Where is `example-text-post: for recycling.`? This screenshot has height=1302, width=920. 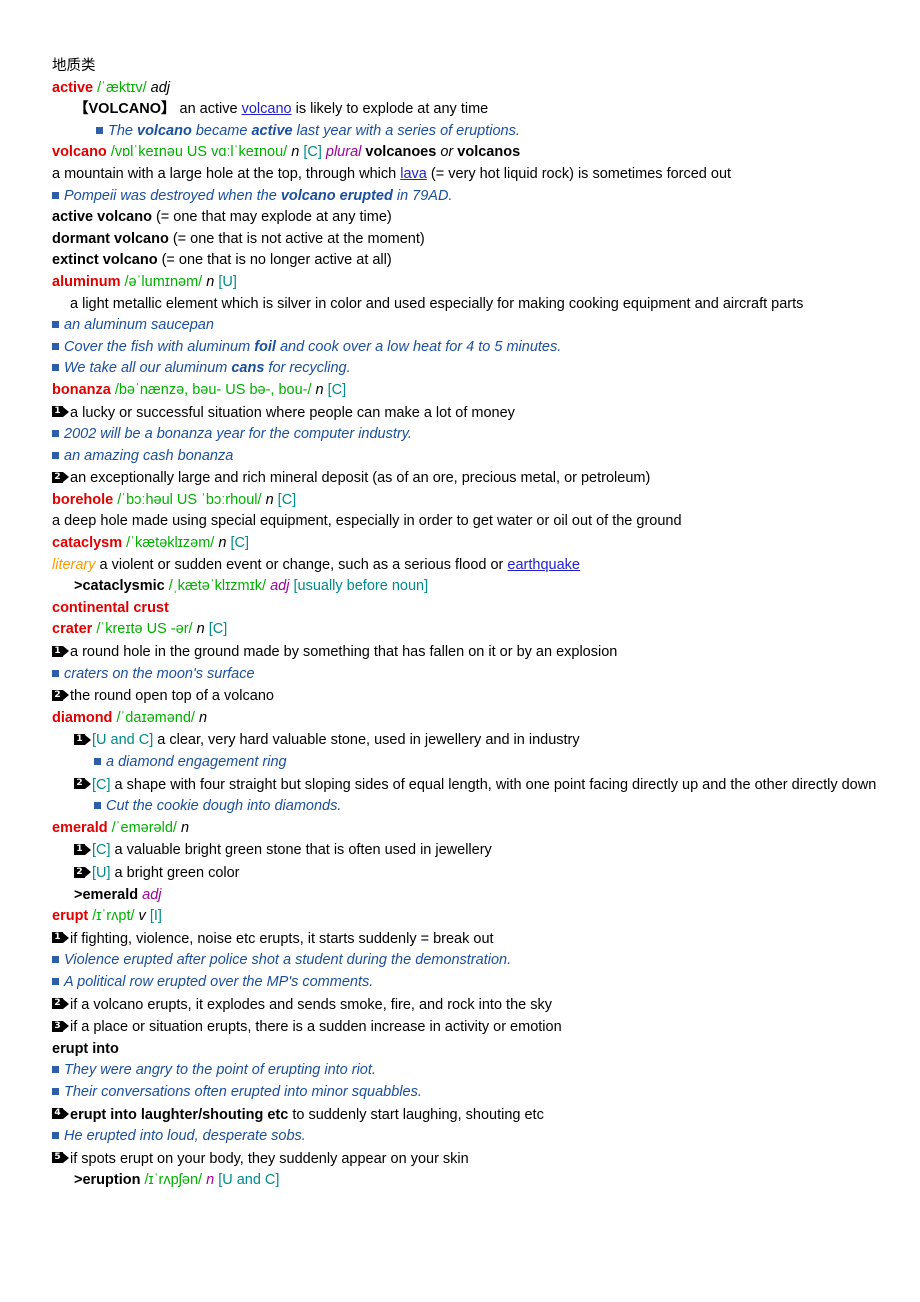 example-text-post: for recycling. is located at coordinates (307, 368).